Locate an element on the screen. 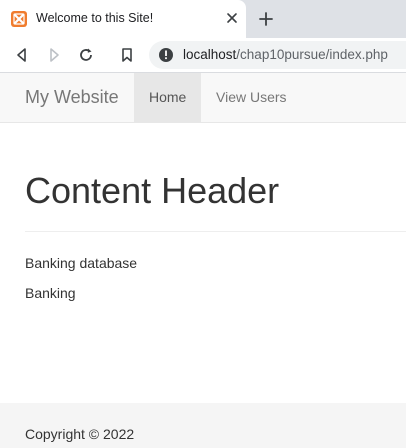 This screenshot has height=448, width=406. paragraph-banking-database: Banking database is located at coordinates (81, 263).